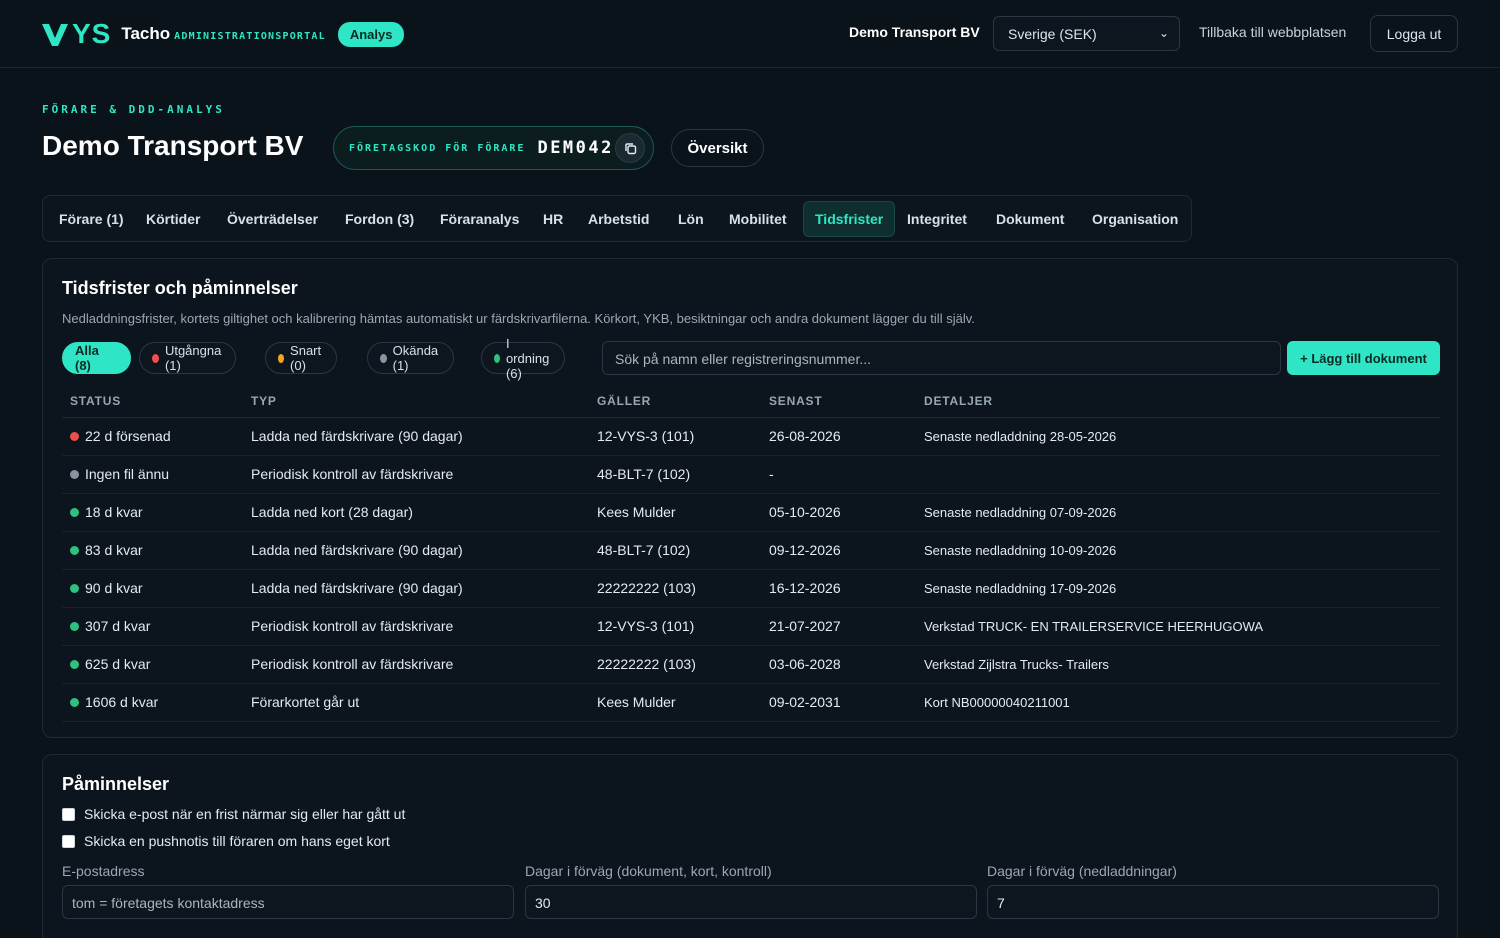 The width and height of the screenshot is (1500, 938). I want to click on company-code-pill: FÖRETAGSKOD FÖR FÖRARE DEM042, so click(493, 148).